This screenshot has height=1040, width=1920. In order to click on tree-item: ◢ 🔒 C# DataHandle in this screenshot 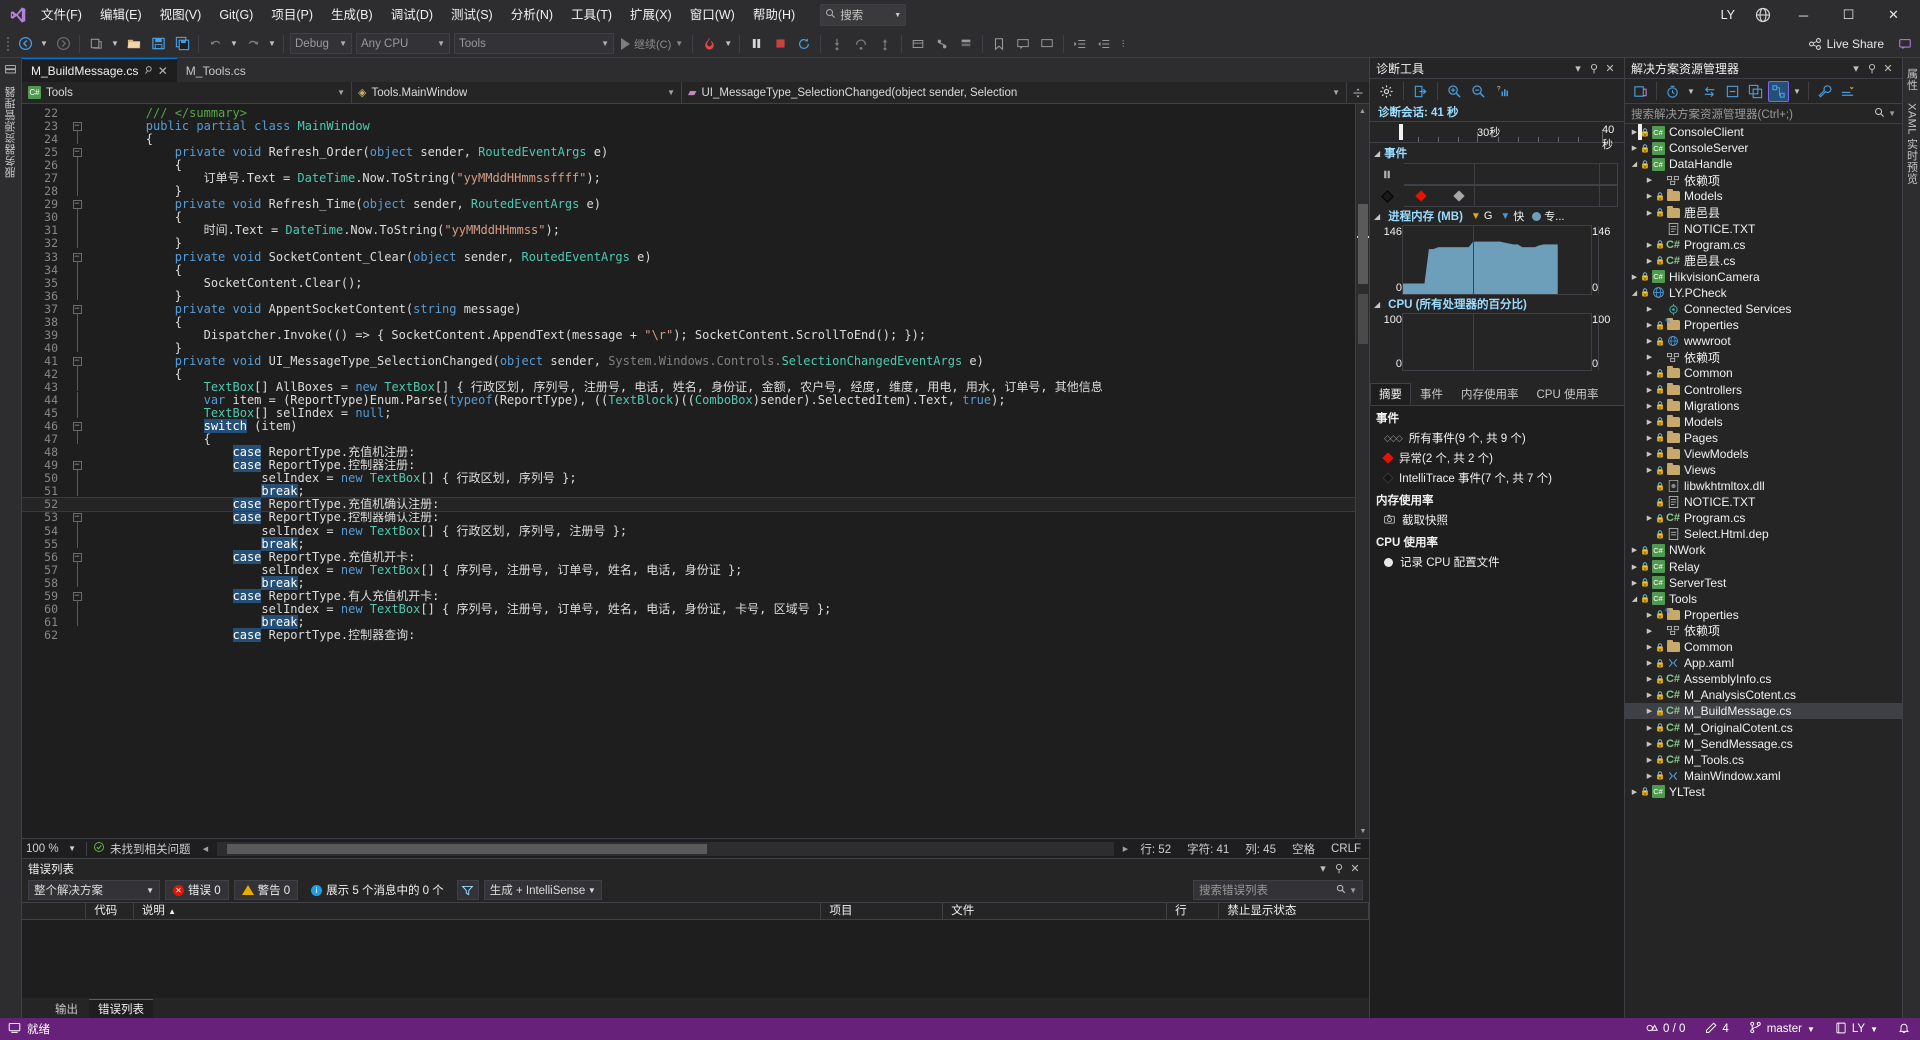, I will do `click(1763, 164)`.